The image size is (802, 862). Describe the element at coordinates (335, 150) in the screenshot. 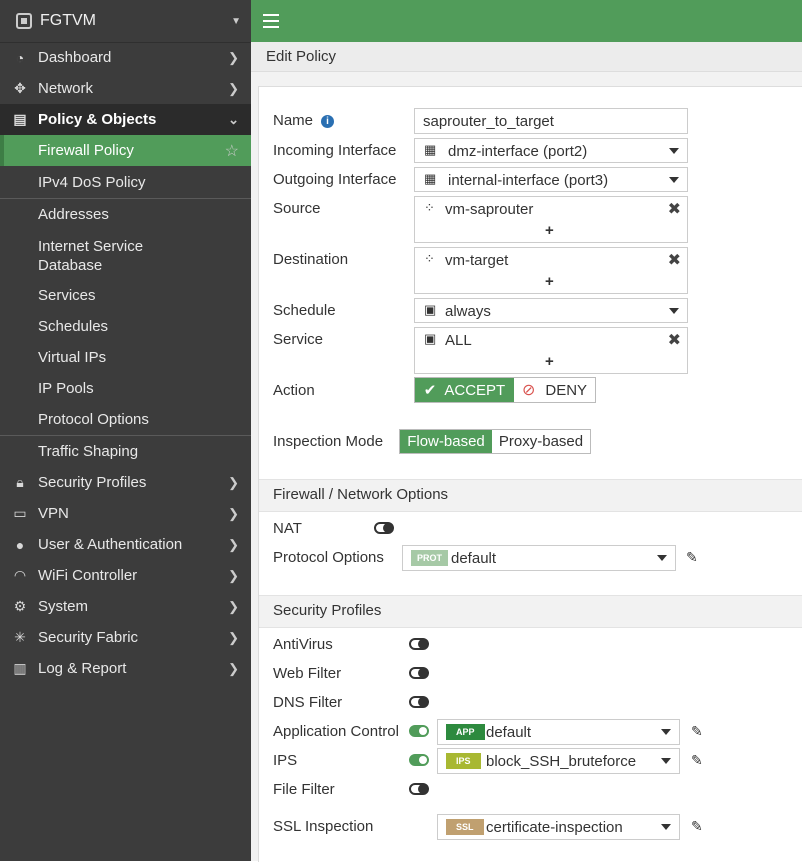

I see `incoming-interface-label: Incoming Interface` at that location.